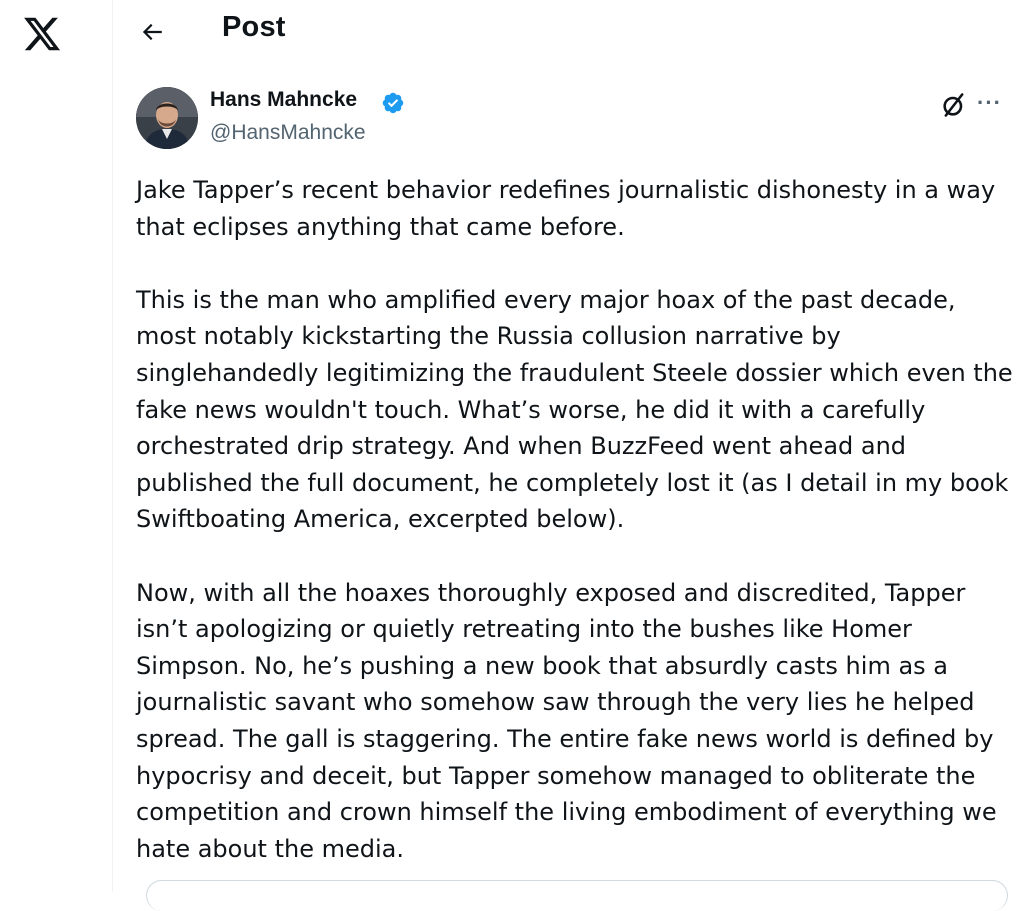  I want to click on grok-icon, so click(954, 105).